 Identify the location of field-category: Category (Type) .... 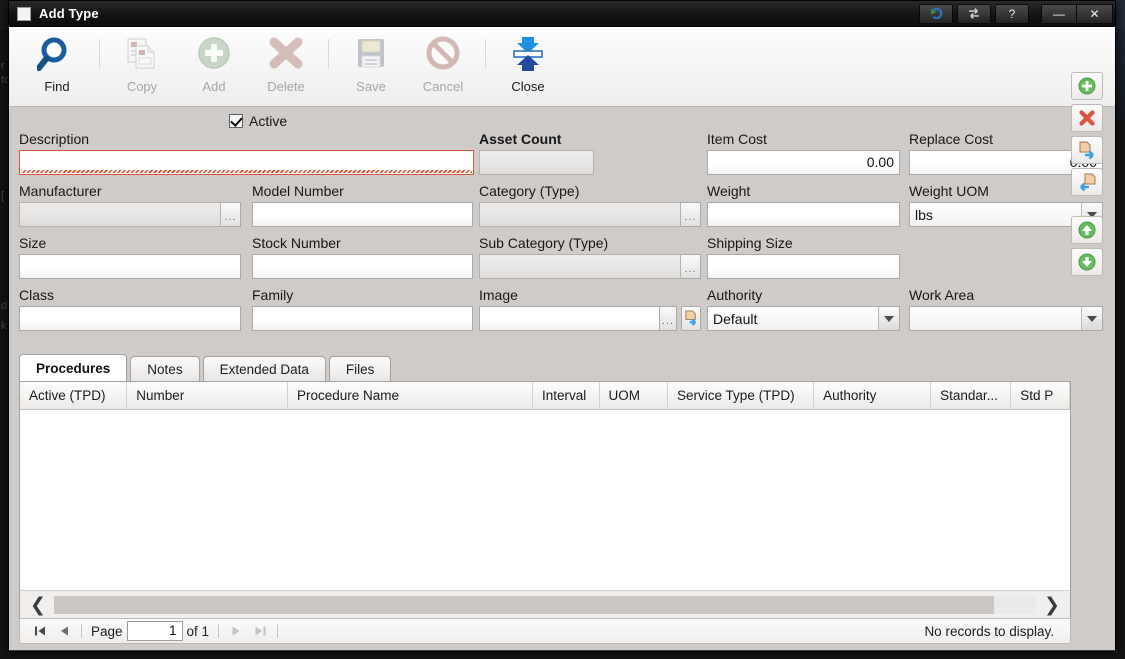
(590, 205).